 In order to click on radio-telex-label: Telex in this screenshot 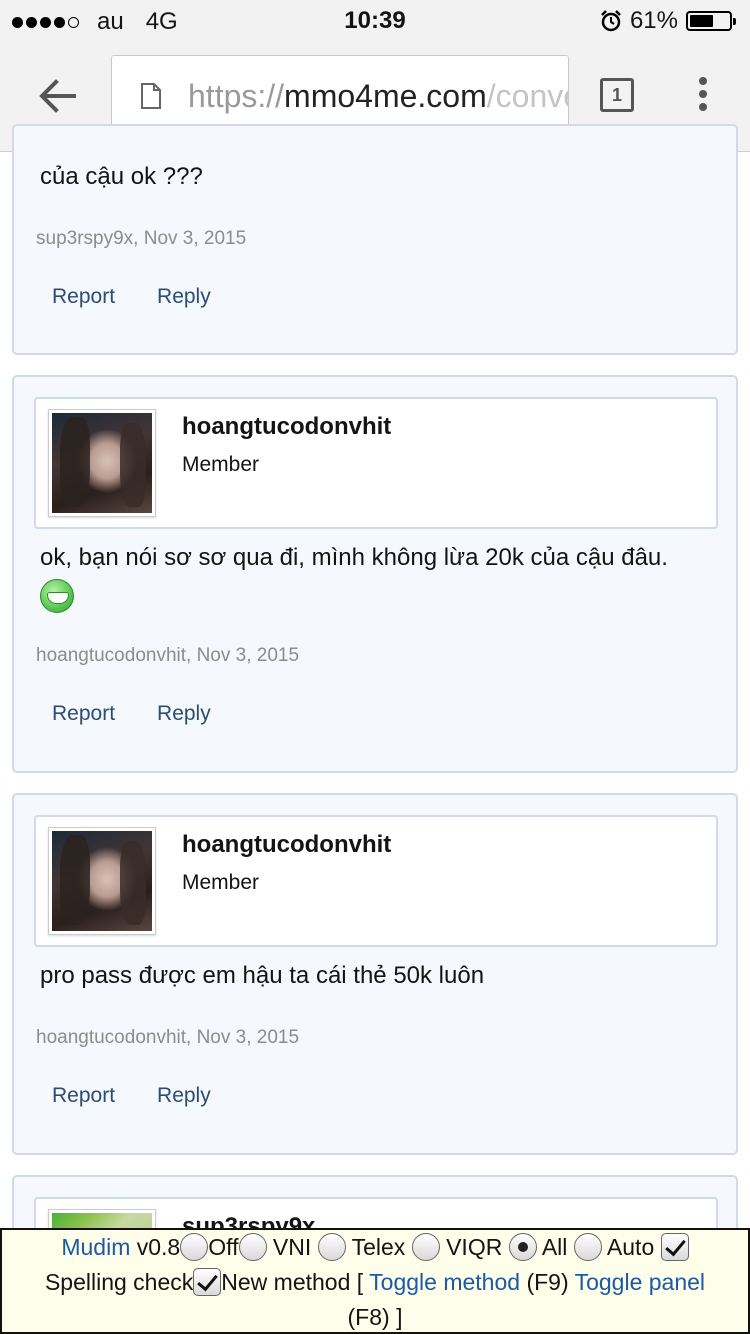, I will do `click(378, 1247)`.